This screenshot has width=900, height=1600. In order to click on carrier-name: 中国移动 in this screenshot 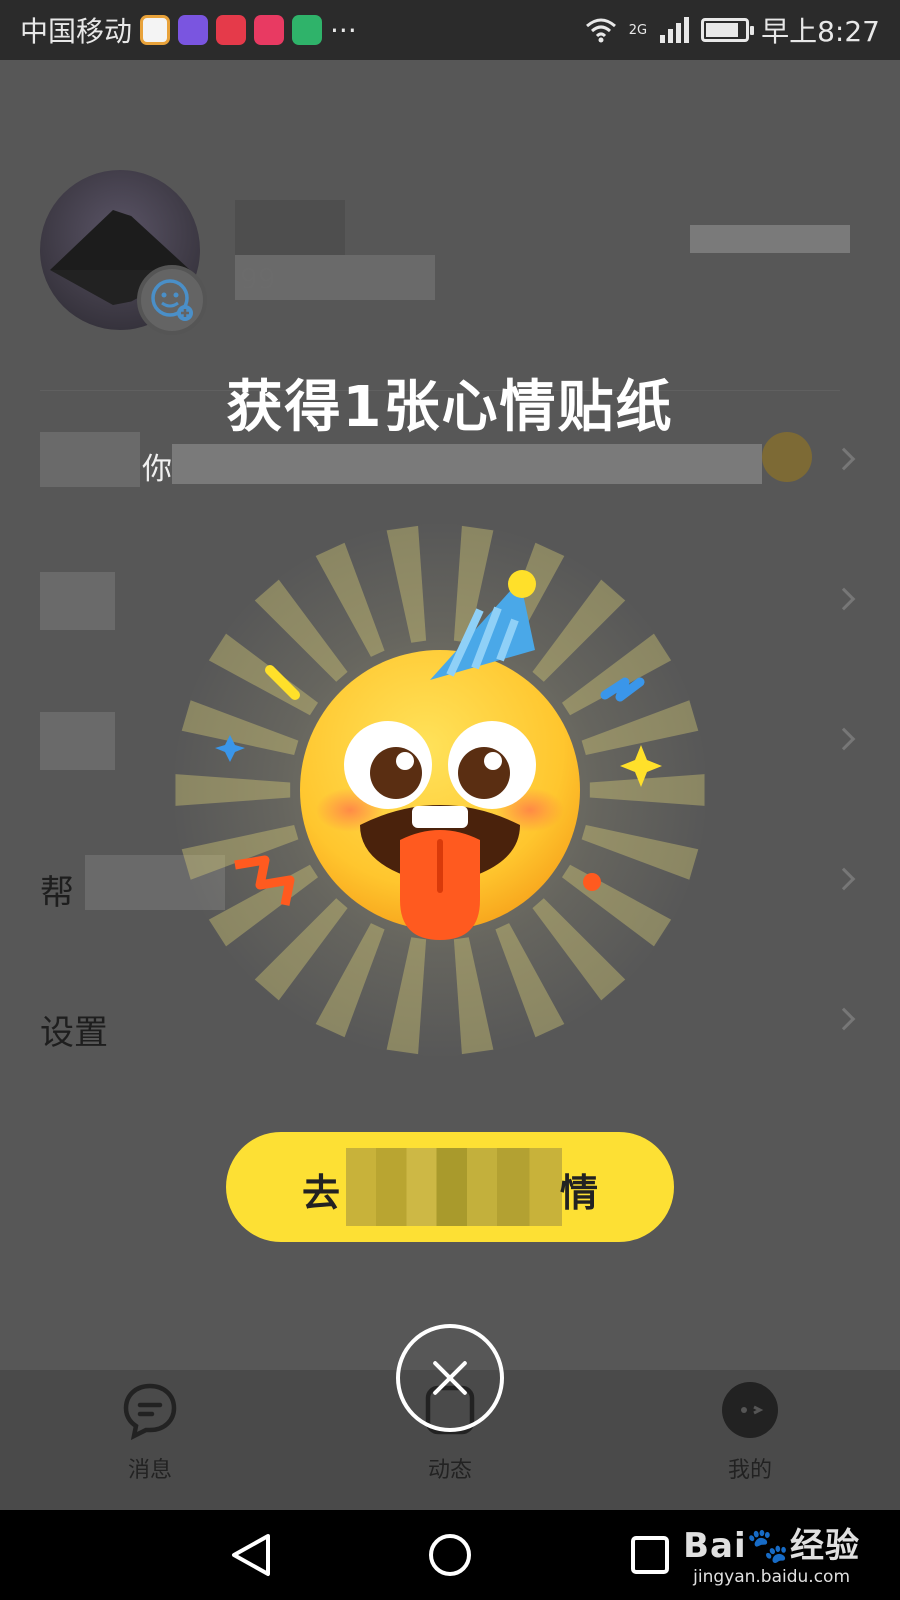, I will do `click(76, 31)`.